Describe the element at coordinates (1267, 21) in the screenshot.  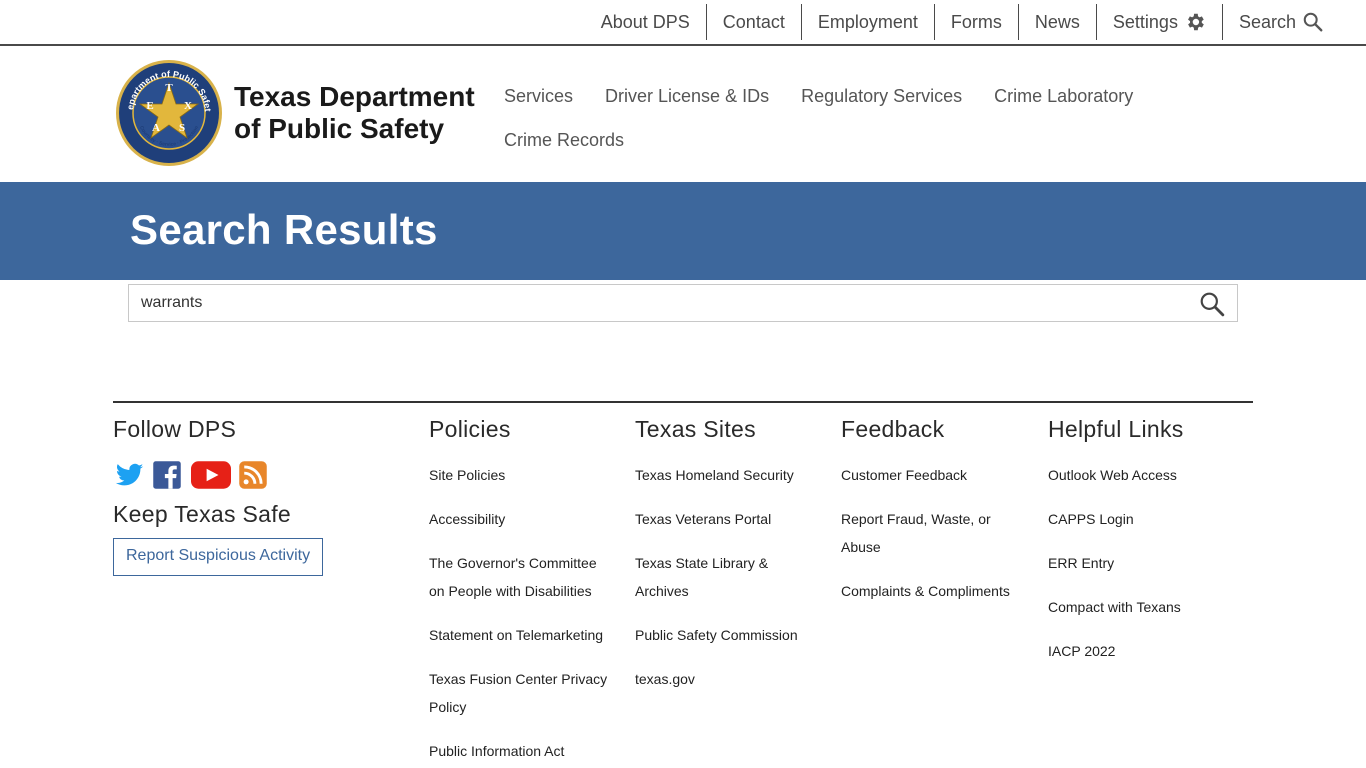
I see `search-toggle-label: Search` at that location.